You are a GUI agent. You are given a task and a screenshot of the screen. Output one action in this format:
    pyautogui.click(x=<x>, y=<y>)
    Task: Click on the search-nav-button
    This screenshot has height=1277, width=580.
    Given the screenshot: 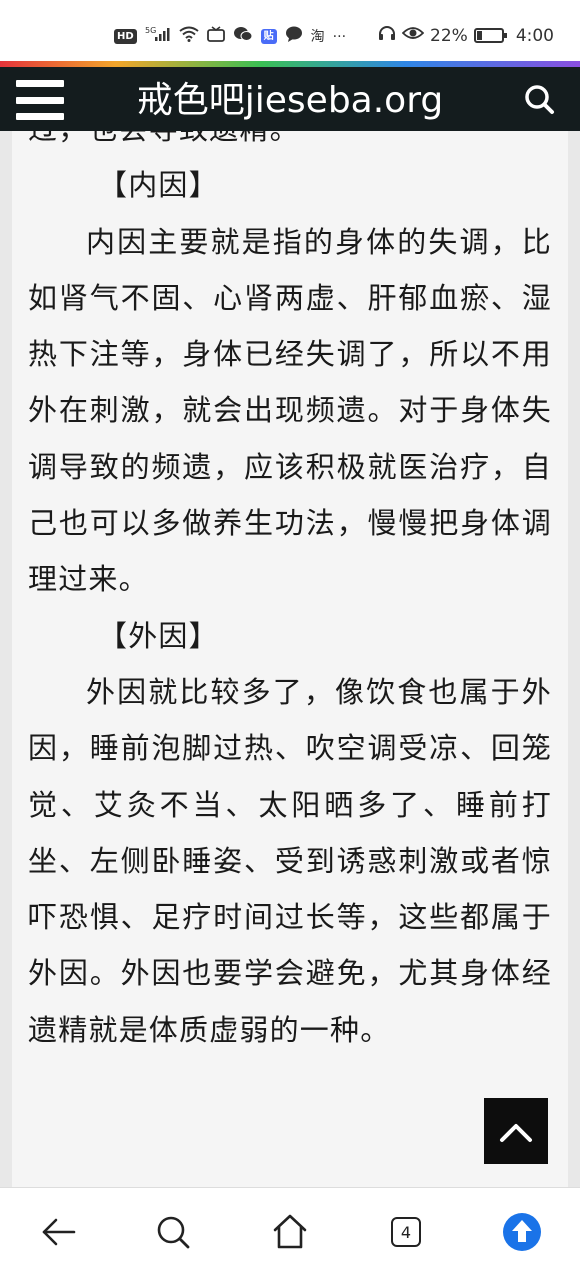 What is the action you would take?
    pyautogui.click(x=173, y=1232)
    